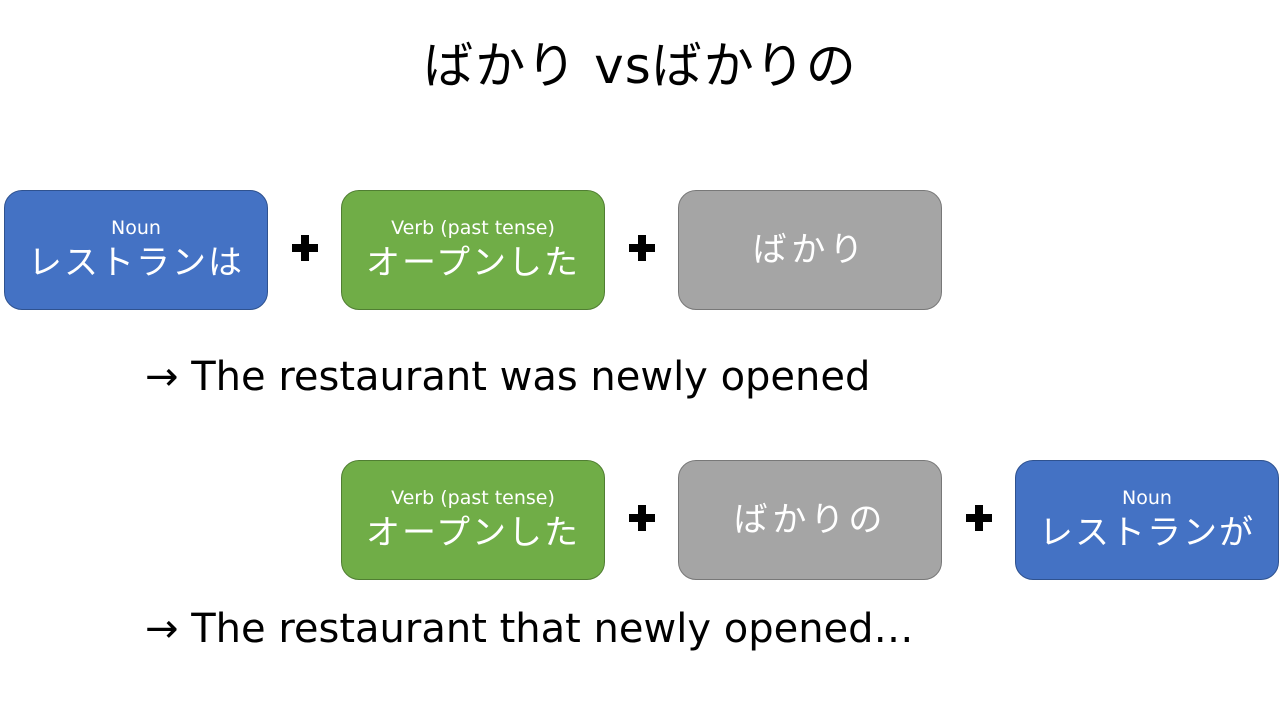  I want to click on bakari-no-box-2: ばかりの, so click(810, 520).